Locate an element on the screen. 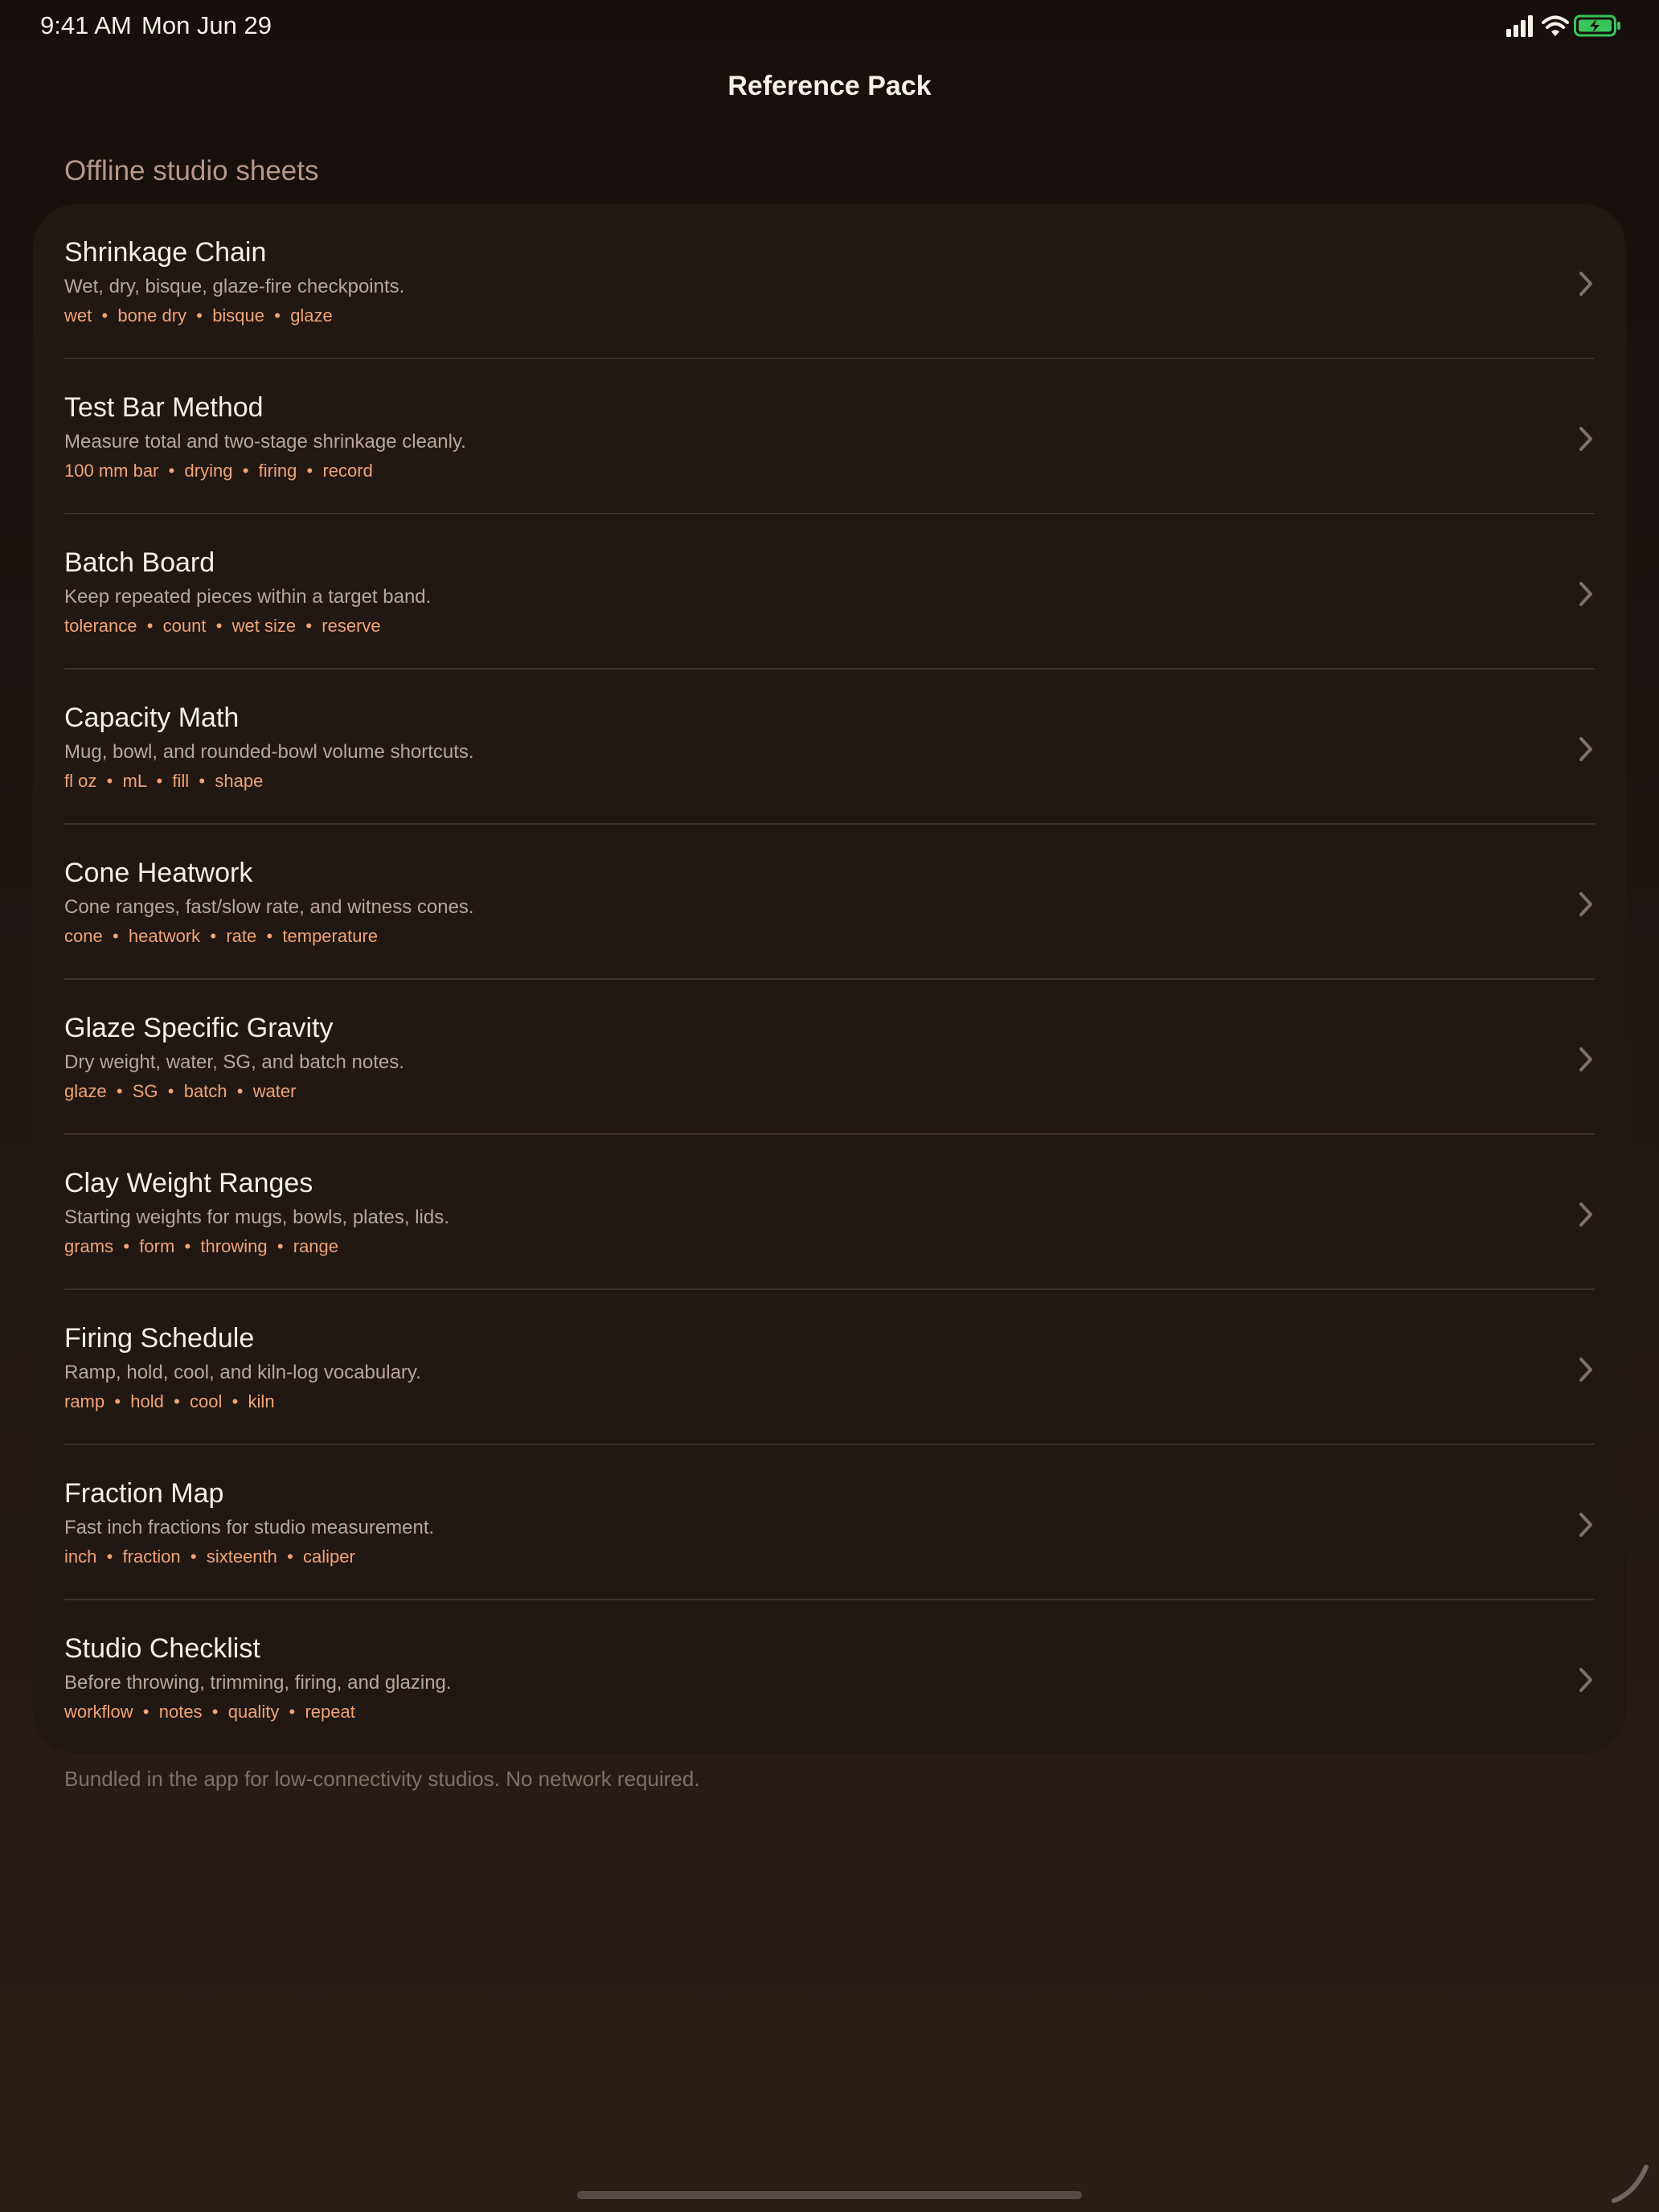 Image resolution: width=1659 pixels, height=2212 pixels. item-tags: wet • bone dry • bisque • glaze is located at coordinates (845, 316).